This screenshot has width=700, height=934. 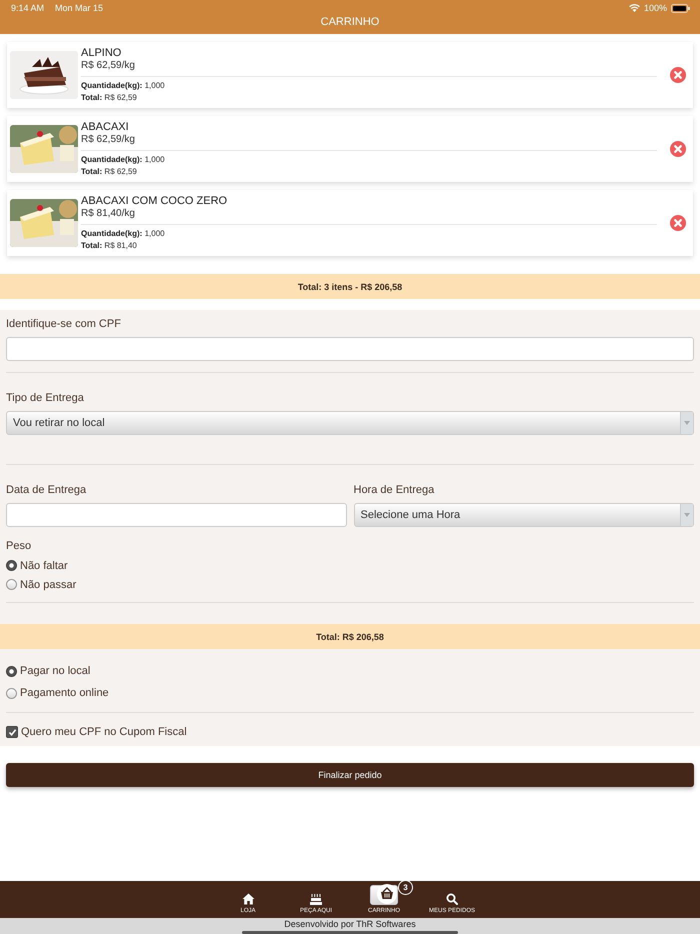 I want to click on order-total-bar: Total: R$ 206,58, so click(x=350, y=636).